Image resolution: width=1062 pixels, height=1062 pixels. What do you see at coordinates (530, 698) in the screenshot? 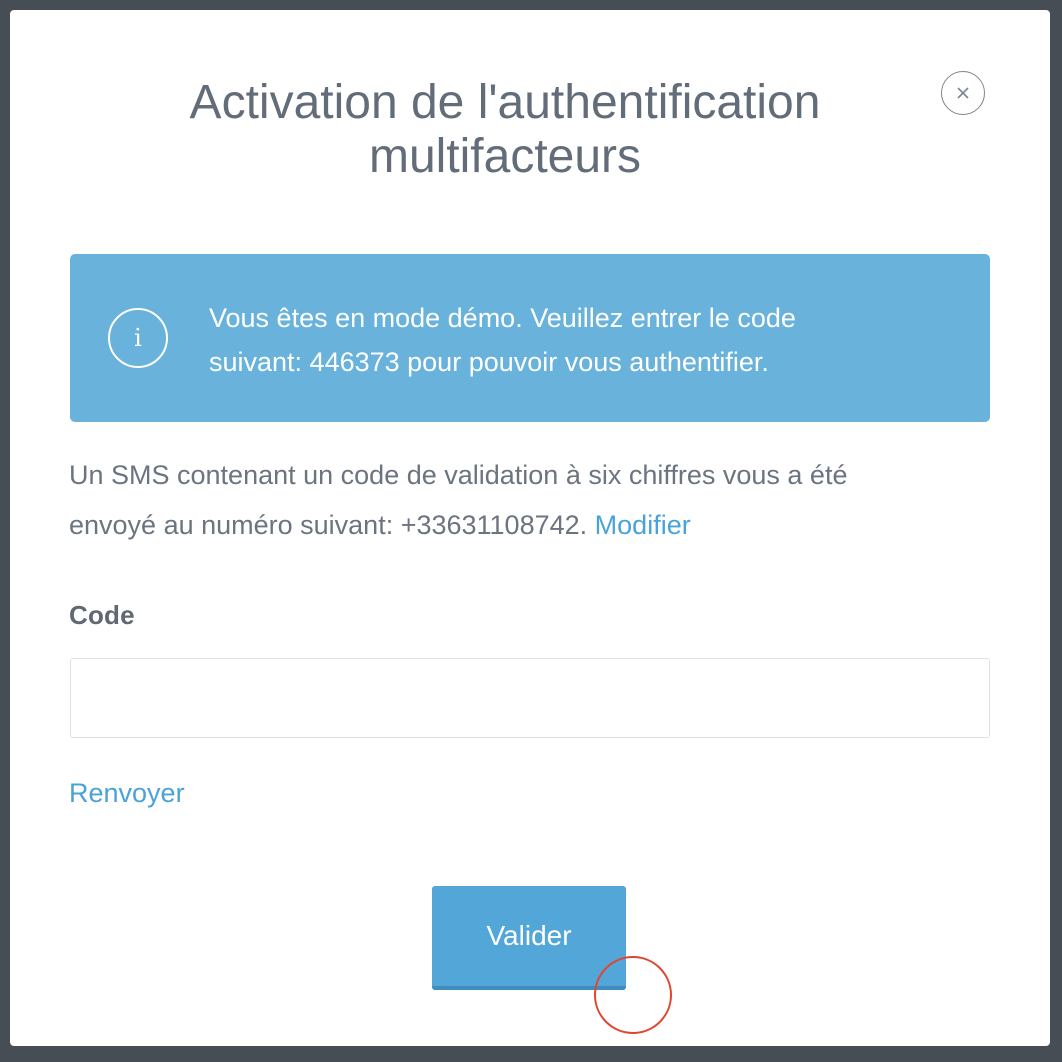
I see `code-input` at bounding box center [530, 698].